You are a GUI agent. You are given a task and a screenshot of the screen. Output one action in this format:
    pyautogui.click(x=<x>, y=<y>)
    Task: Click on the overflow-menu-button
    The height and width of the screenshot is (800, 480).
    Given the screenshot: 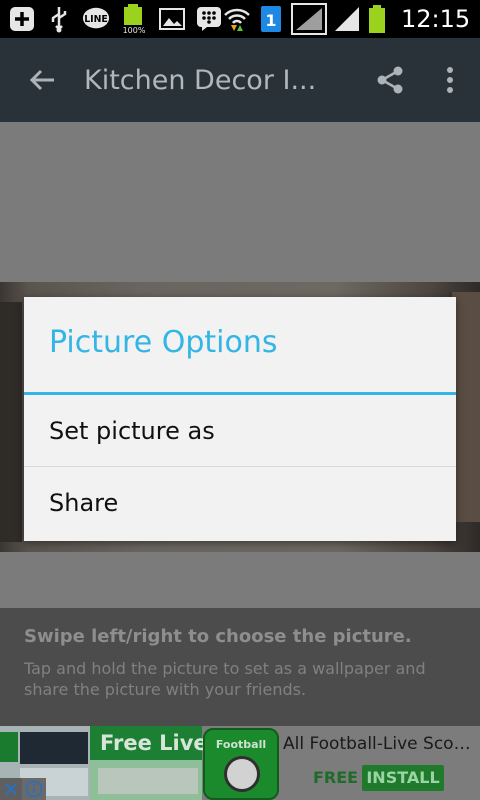 What is the action you would take?
    pyautogui.click(x=450, y=80)
    